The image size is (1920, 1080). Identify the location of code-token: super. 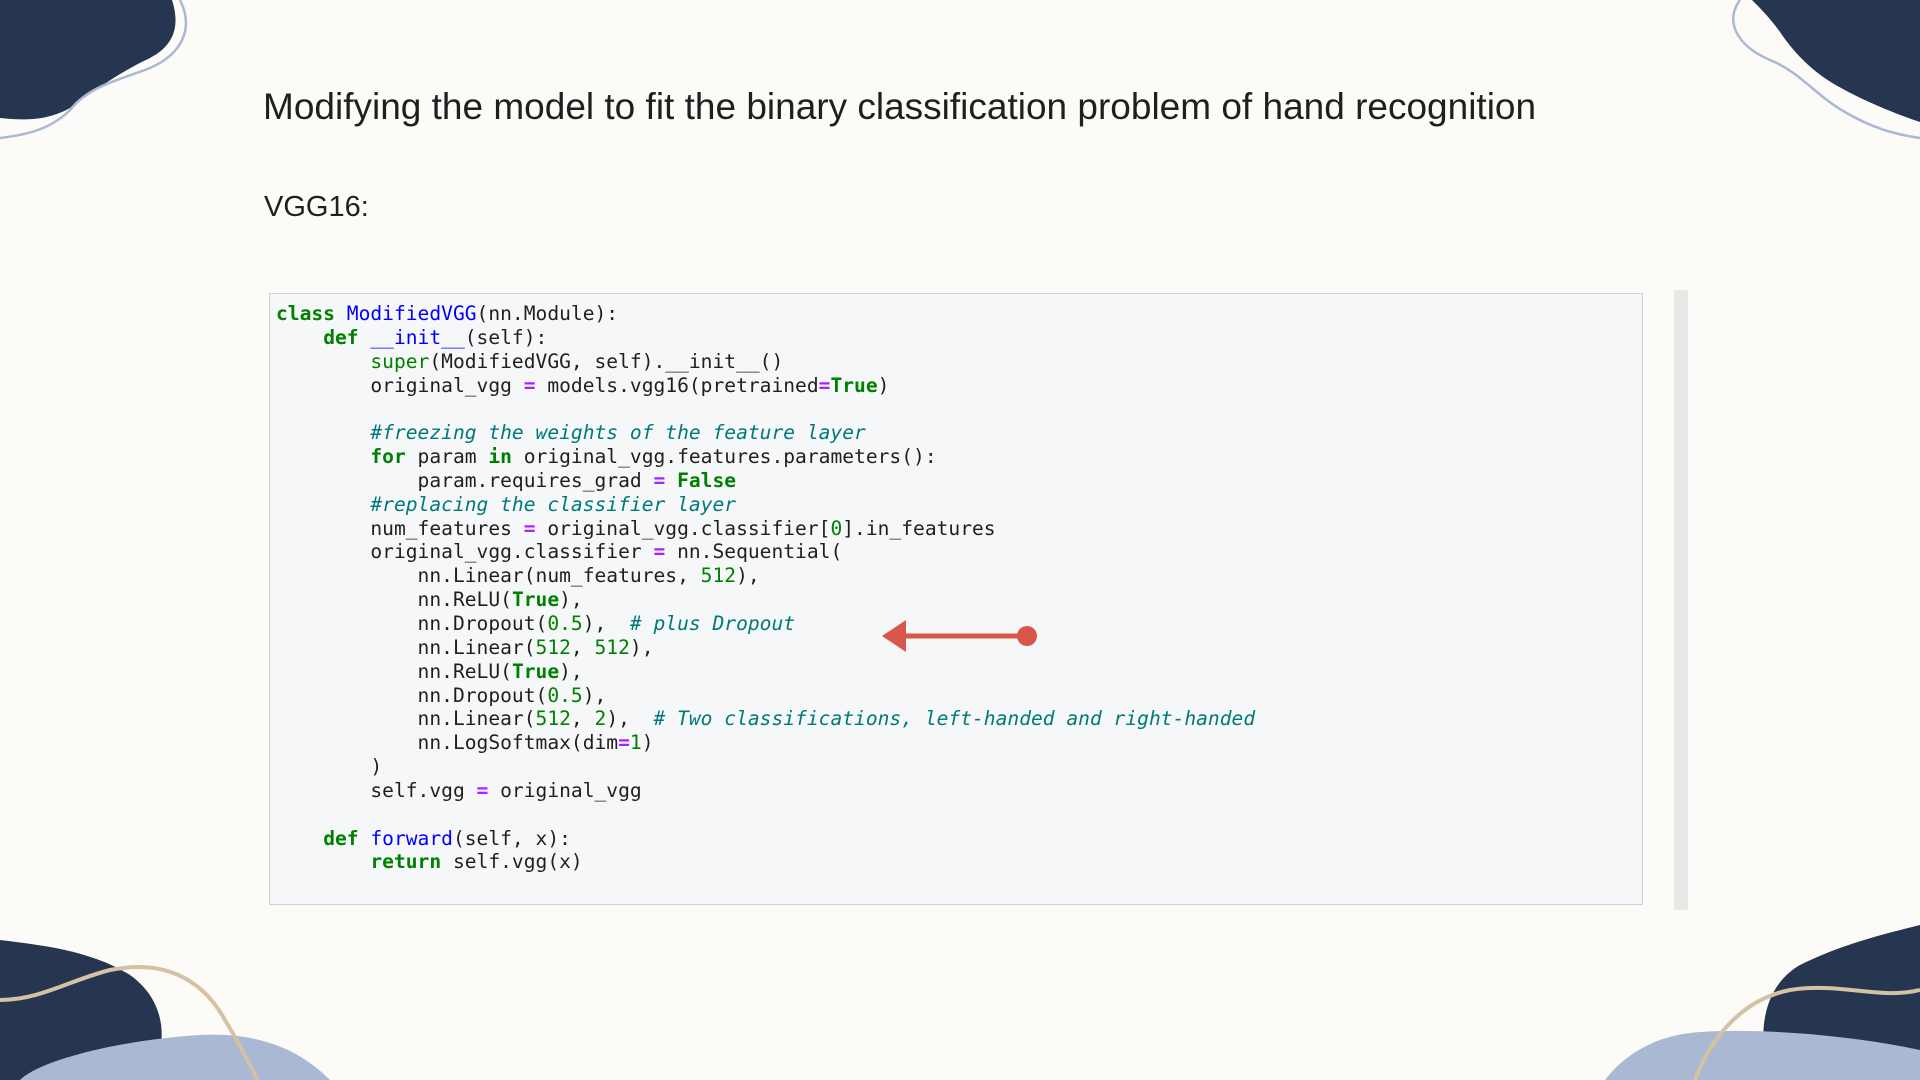
(400, 361).